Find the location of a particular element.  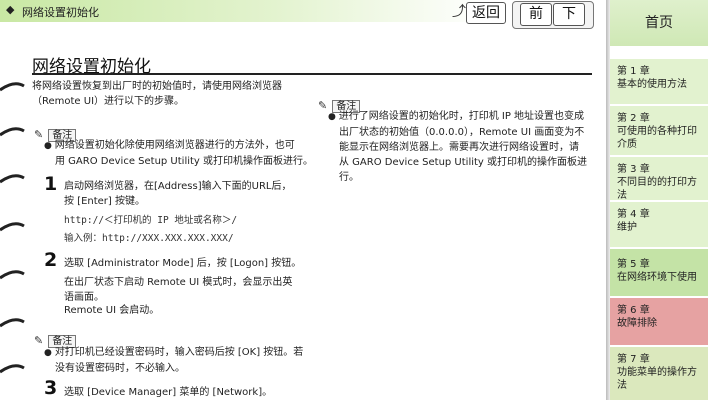

sidebar-item-chapter-1: 第 1 章 基本的使用方法 is located at coordinates (659, 81).